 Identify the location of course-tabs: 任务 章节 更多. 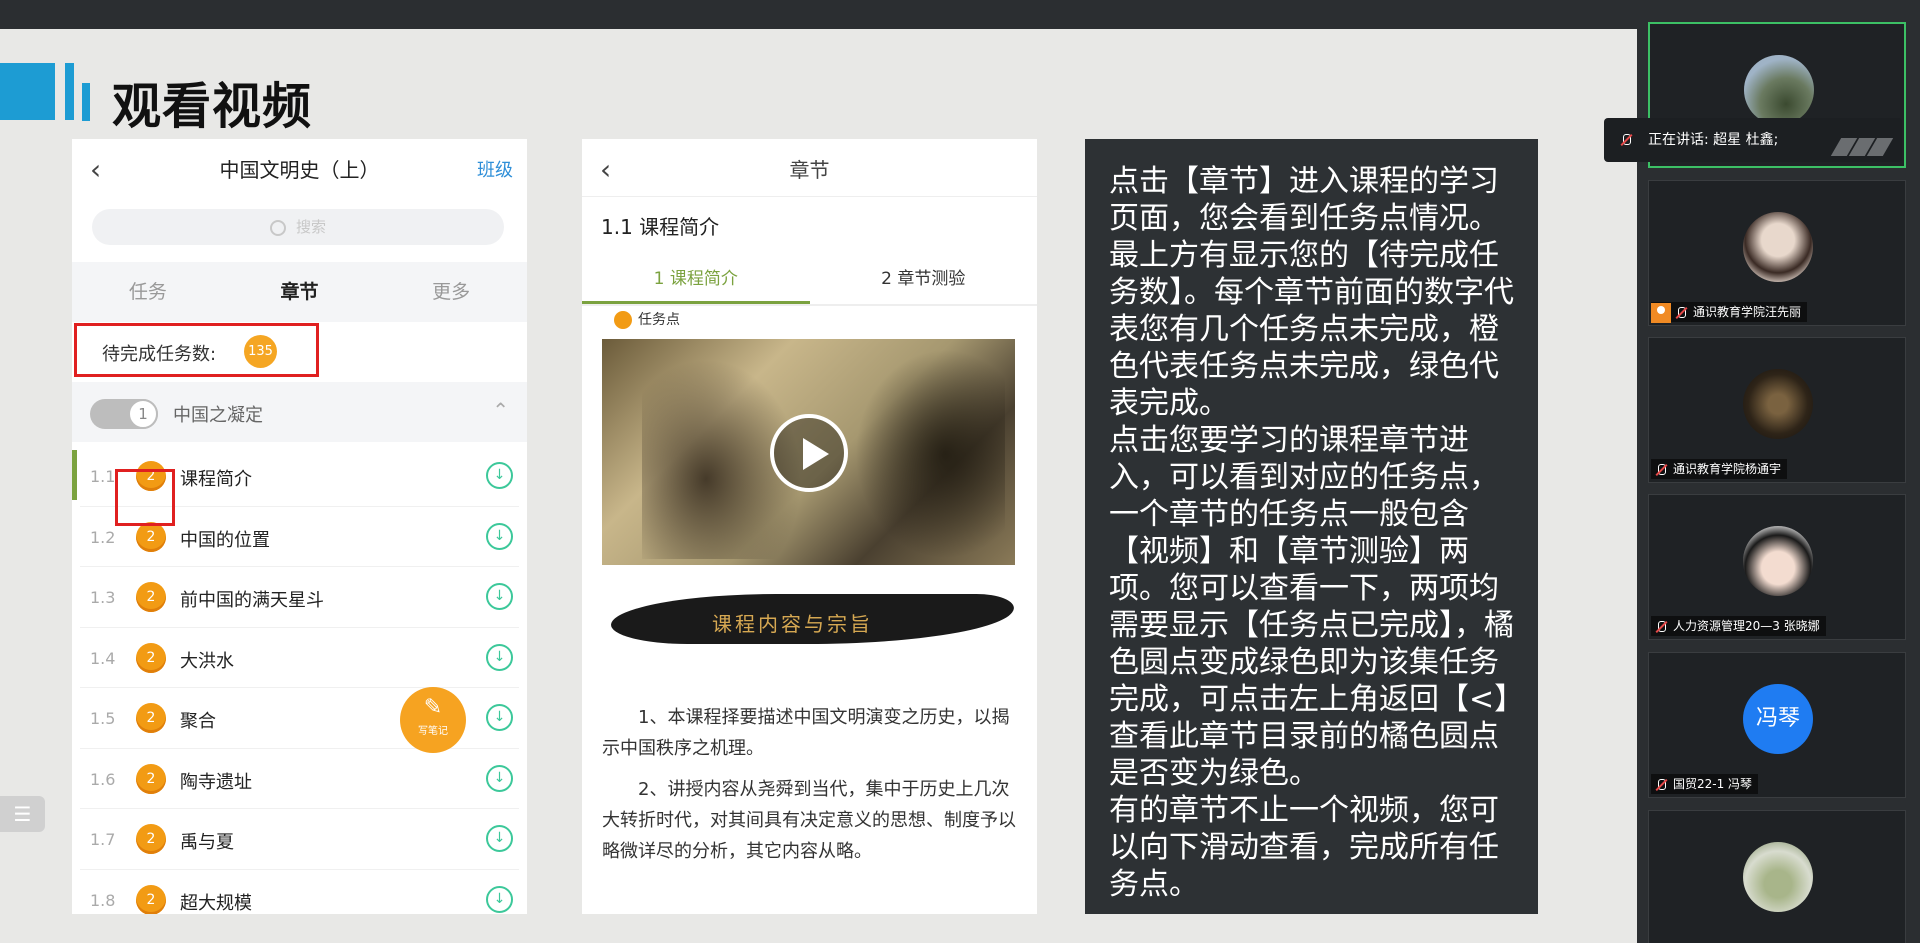
(299, 292).